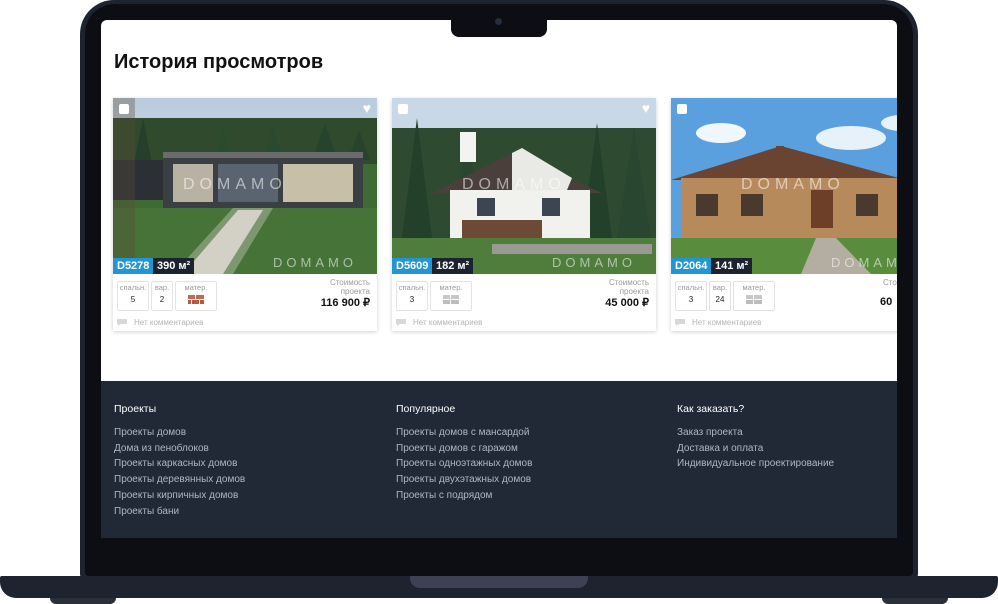  What do you see at coordinates (720, 299) in the screenshot?
I see `spec-value: 24` at bounding box center [720, 299].